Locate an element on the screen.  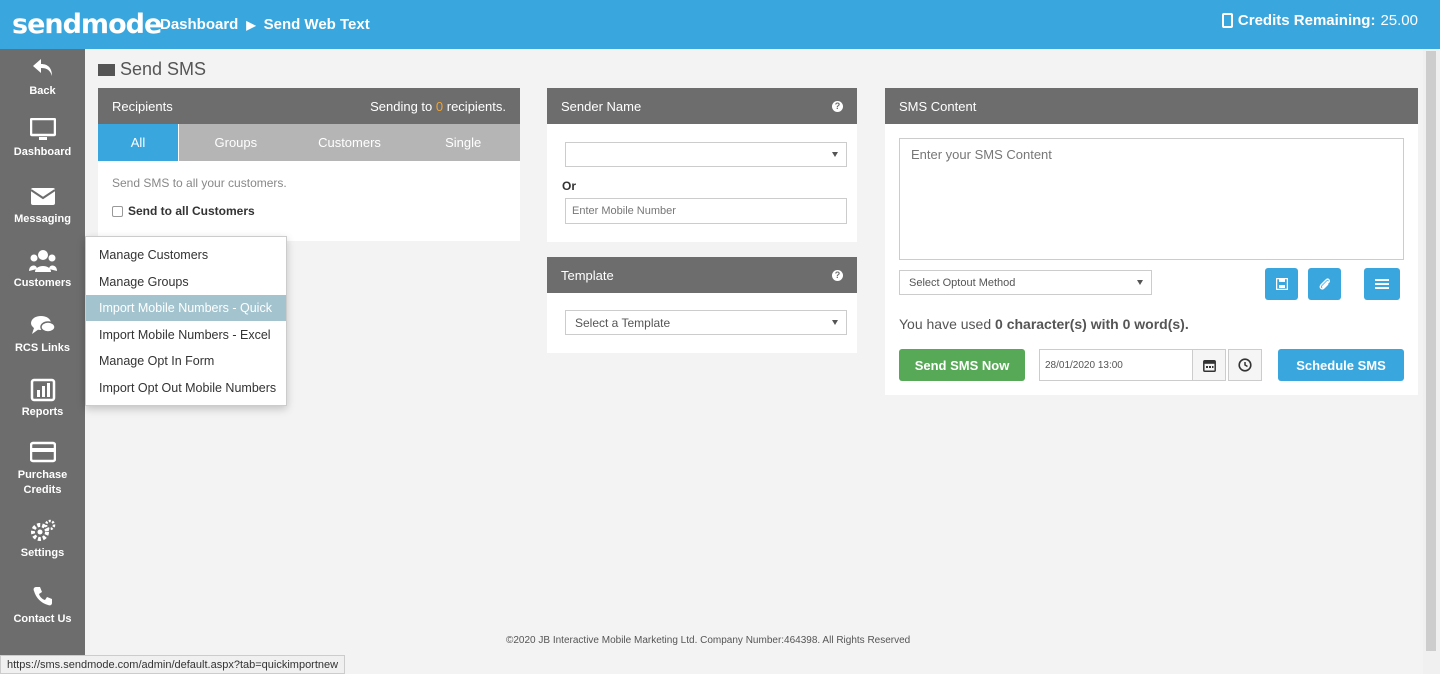
menu-item-opt-in-form: Manage Opt In Form is located at coordinates (186, 361).